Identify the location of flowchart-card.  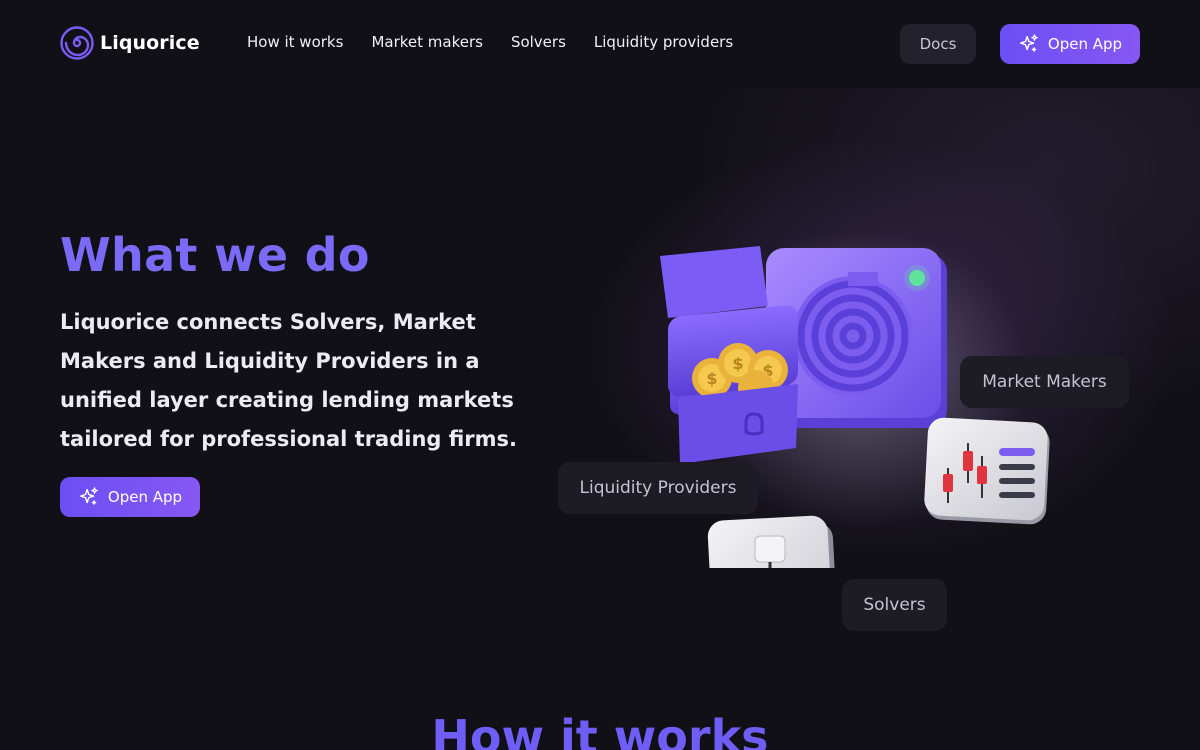
(772, 579).